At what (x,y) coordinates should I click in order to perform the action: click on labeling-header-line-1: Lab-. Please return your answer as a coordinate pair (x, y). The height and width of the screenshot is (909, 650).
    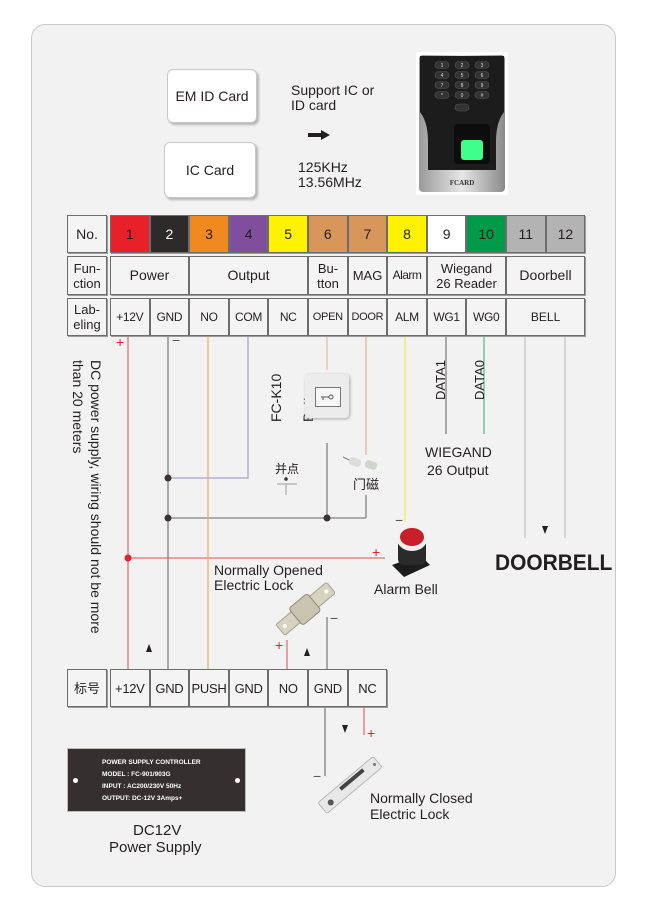
    Looking at the image, I should click on (87, 309).